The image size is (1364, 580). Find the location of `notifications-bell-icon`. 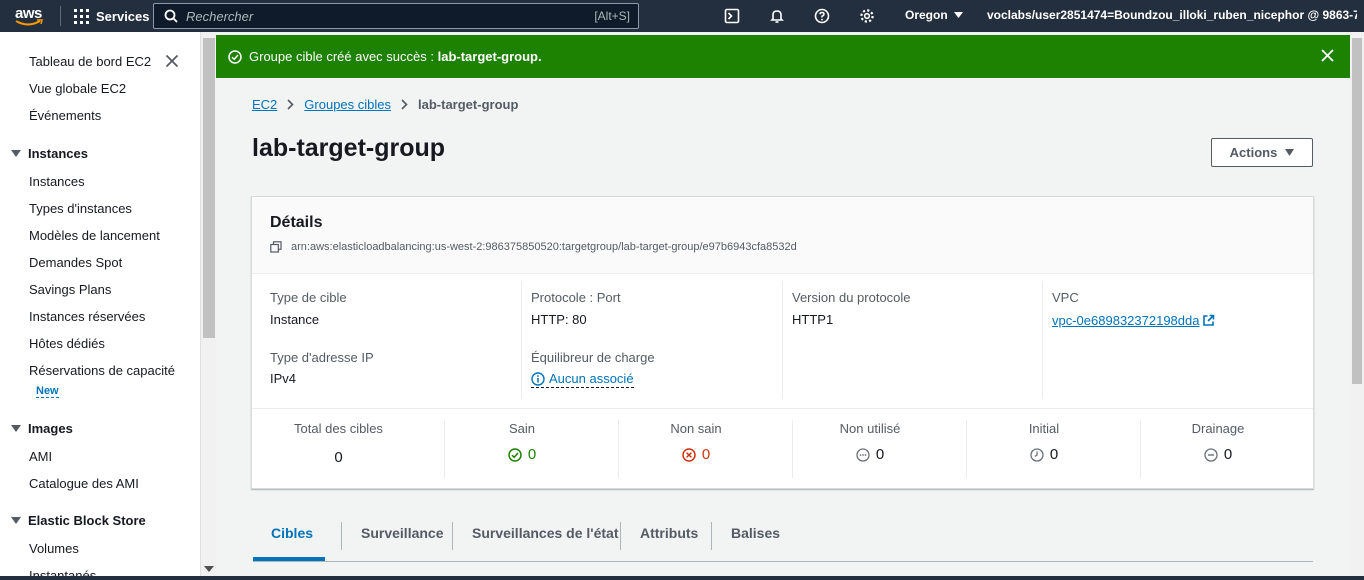

notifications-bell-icon is located at coordinates (777, 16).